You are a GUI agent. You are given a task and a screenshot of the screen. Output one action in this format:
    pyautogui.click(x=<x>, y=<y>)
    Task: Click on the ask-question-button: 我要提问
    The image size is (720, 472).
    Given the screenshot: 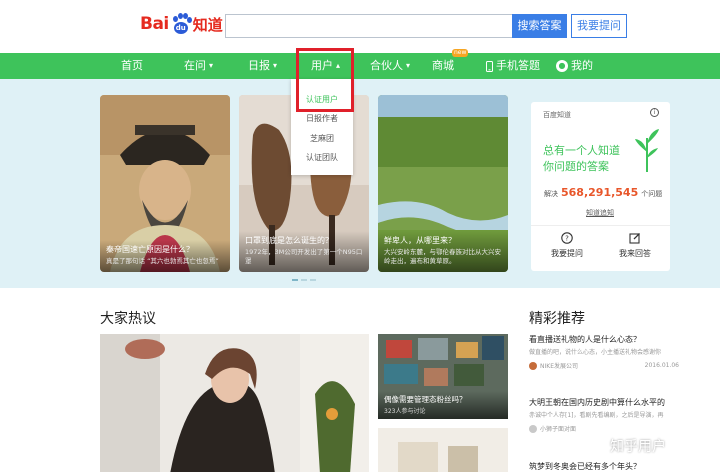 What is the action you would take?
    pyautogui.click(x=599, y=26)
    